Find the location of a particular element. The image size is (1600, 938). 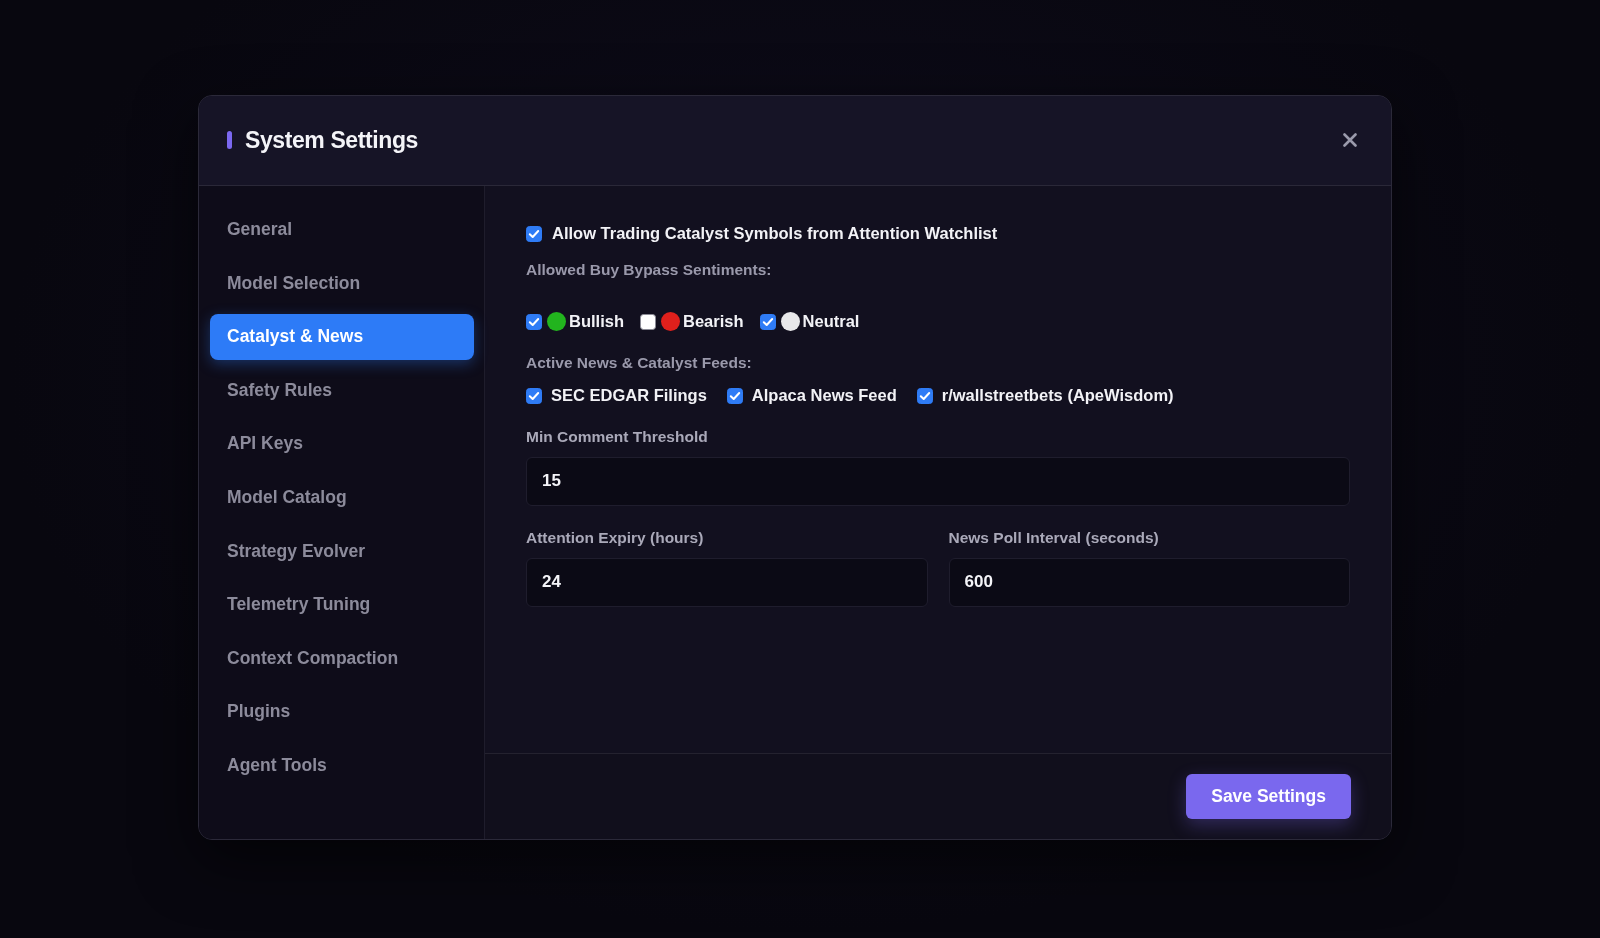

checkbox-label: Bearish is located at coordinates (713, 321).